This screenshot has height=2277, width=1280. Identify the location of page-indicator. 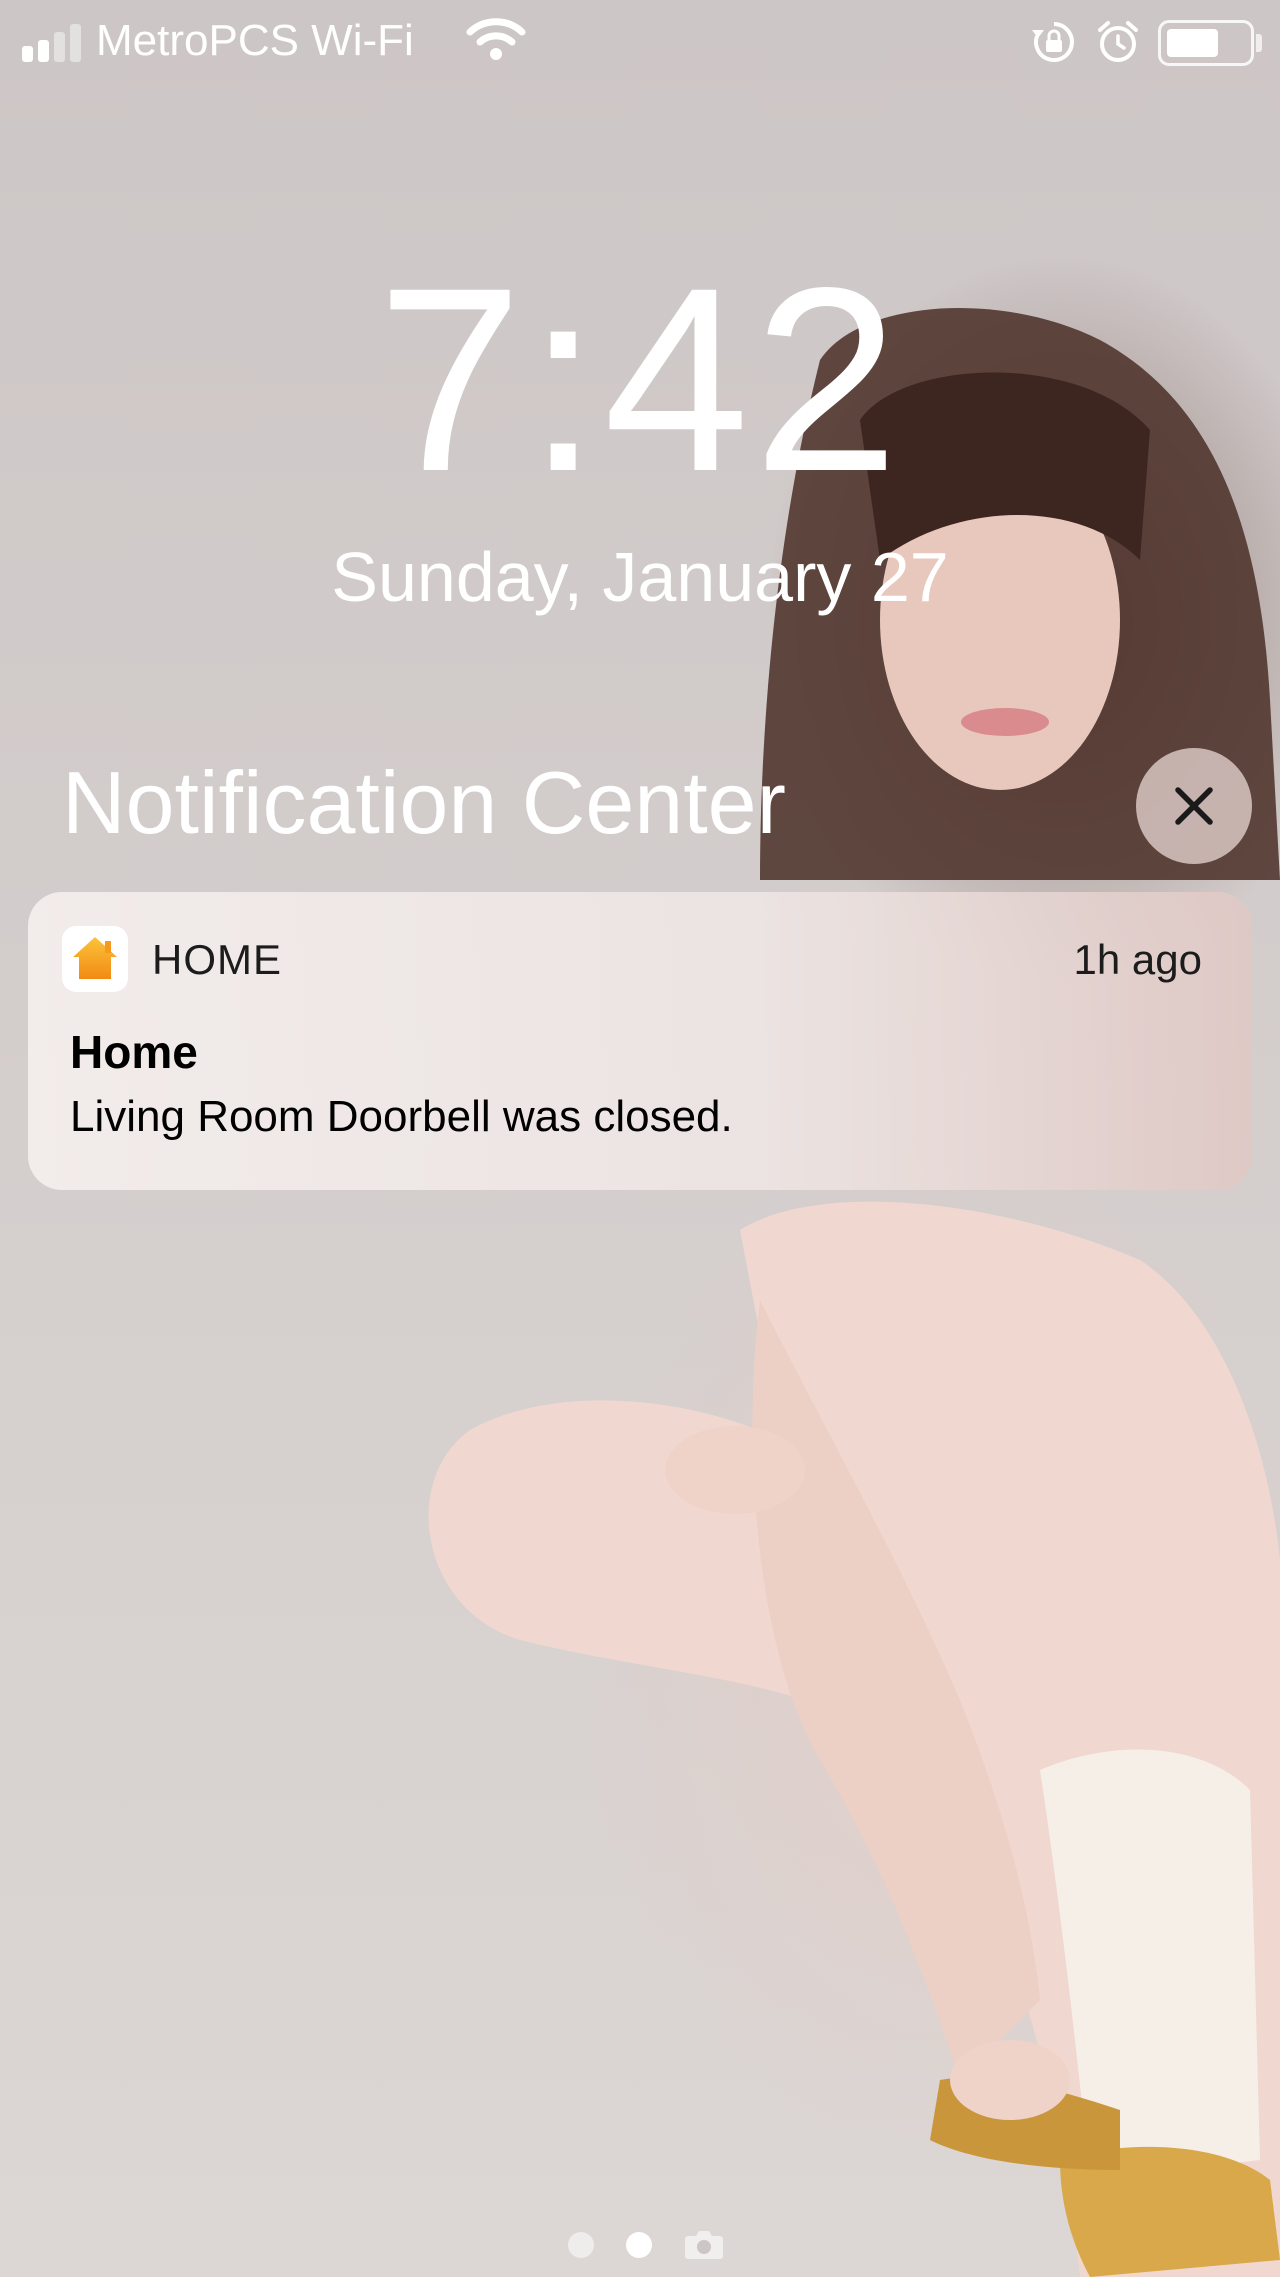
(640, 2242).